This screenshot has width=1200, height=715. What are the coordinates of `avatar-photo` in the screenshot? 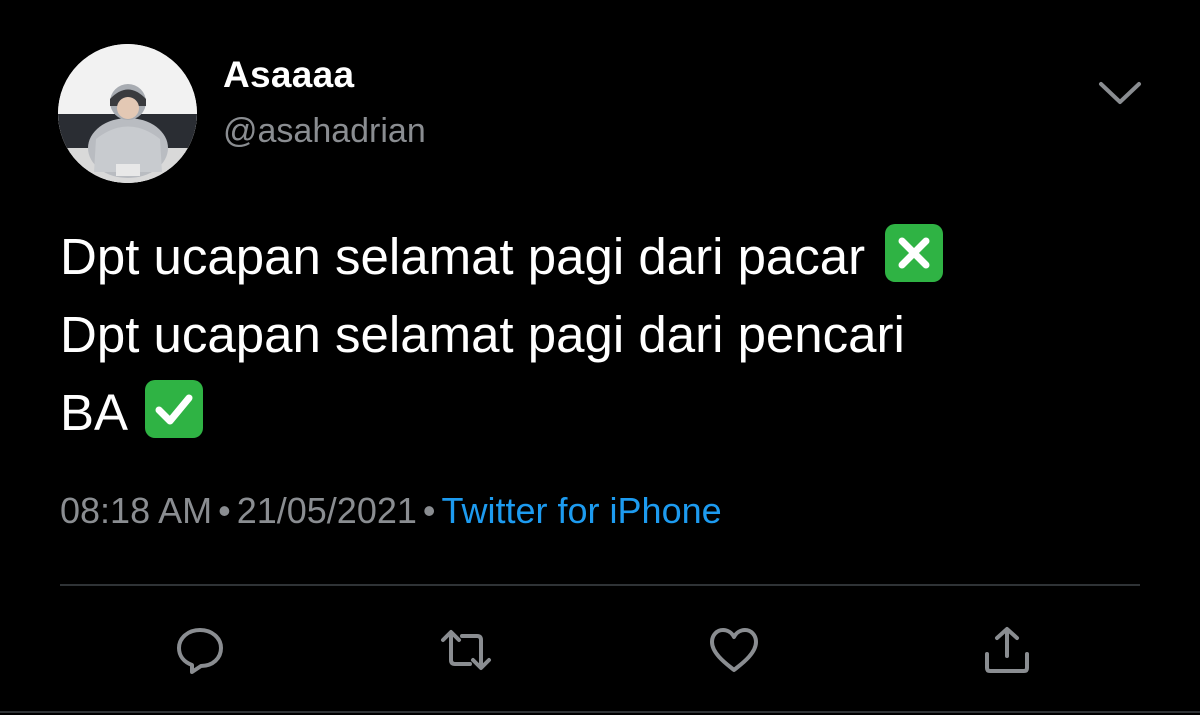 It's located at (127, 113).